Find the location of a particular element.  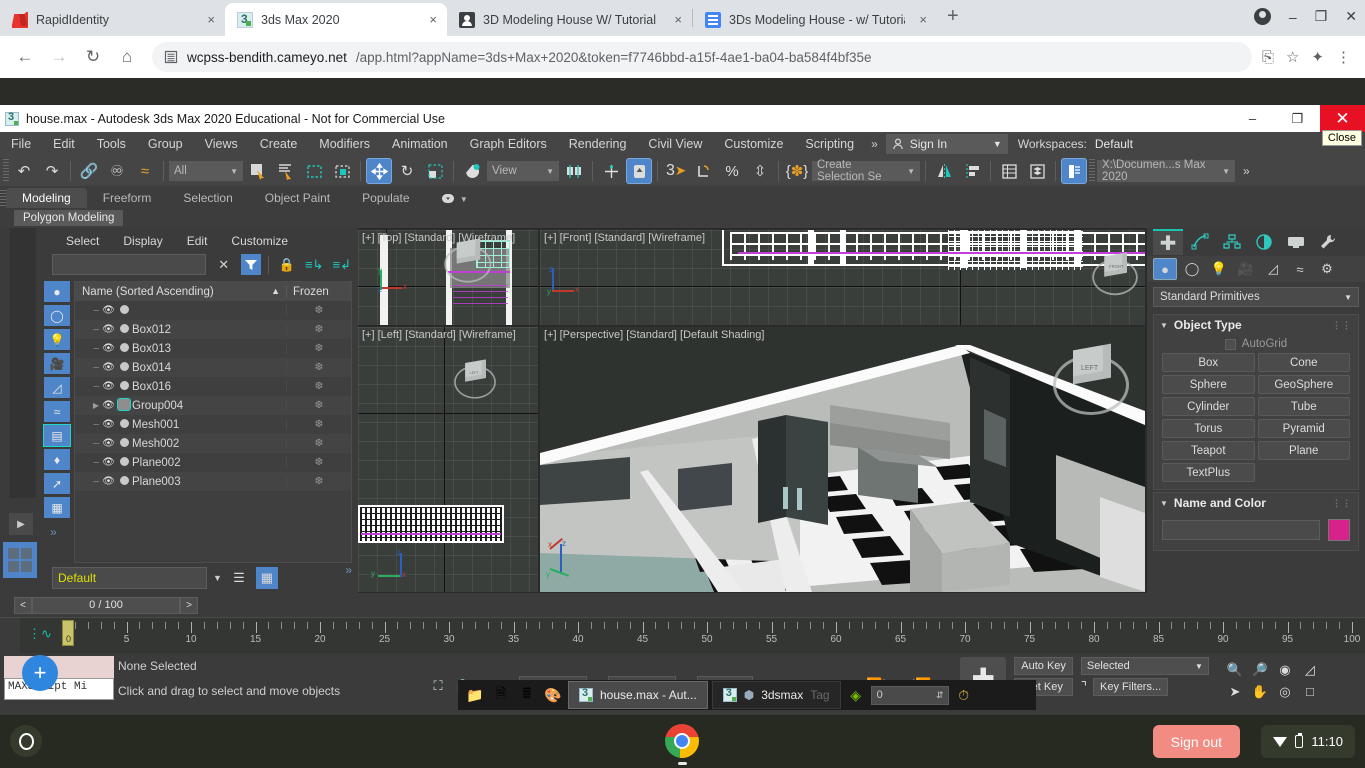

ribbon-panel-polygon-modeling: Polygon Modeling is located at coordinates (69, 218).